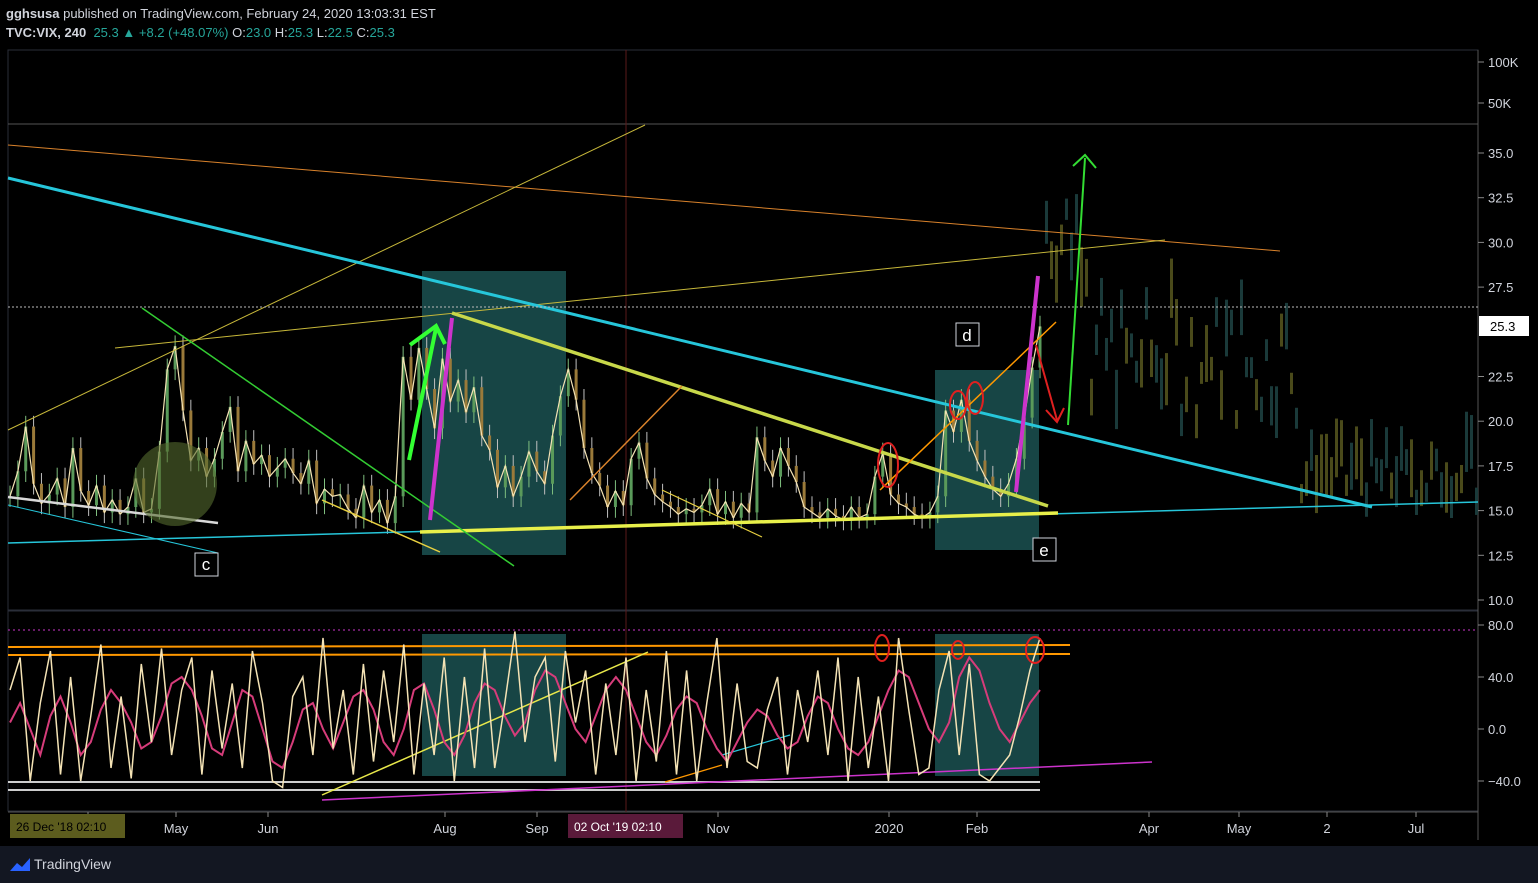 Image resolution: width=1538 pixels, height=883 pixels. What do you see at coordinates (1503, 62) in the screenshot?
I see `price-tick-label: 100K` at bounding box center [1503, 62].